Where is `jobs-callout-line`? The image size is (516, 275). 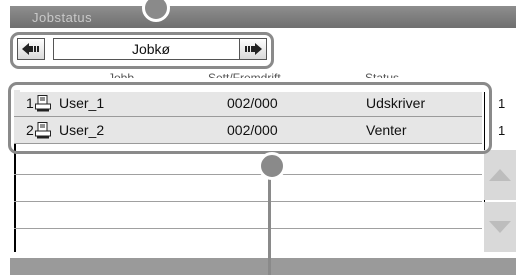 jobs-callout-line is located at coordinates (269, 222).